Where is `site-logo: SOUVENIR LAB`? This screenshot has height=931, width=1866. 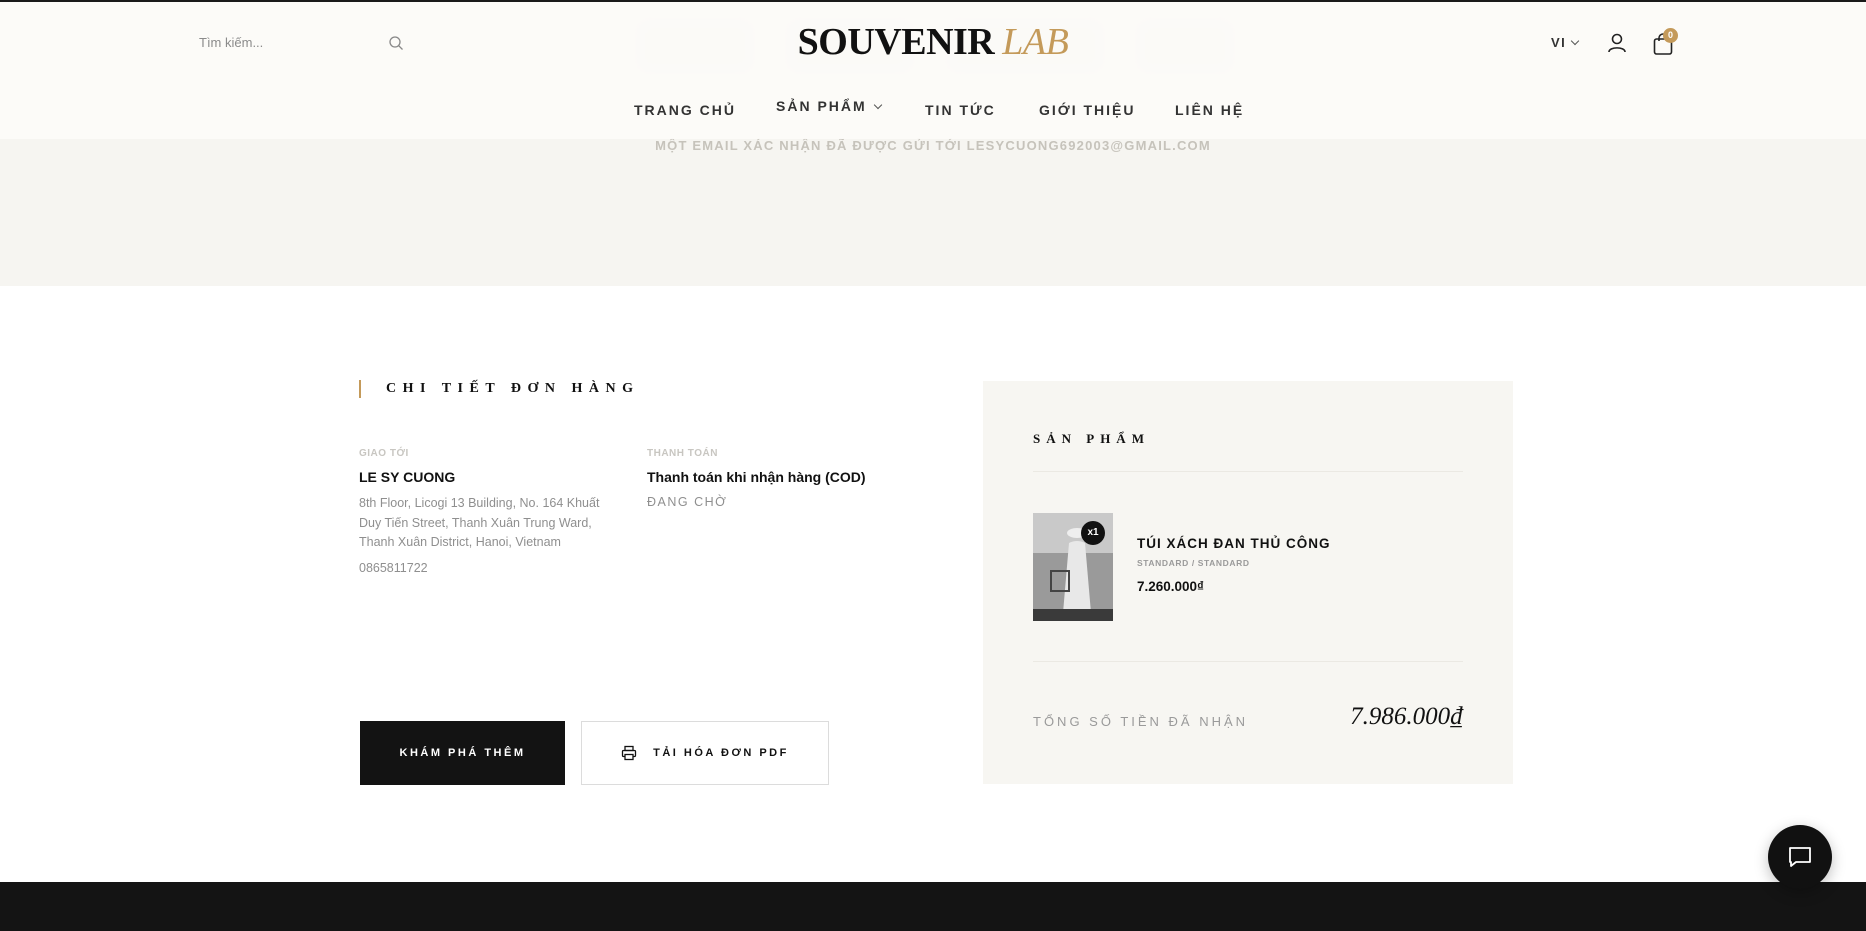
site-logo: SOUVENIR LAB is located at coordinates (933, 42).